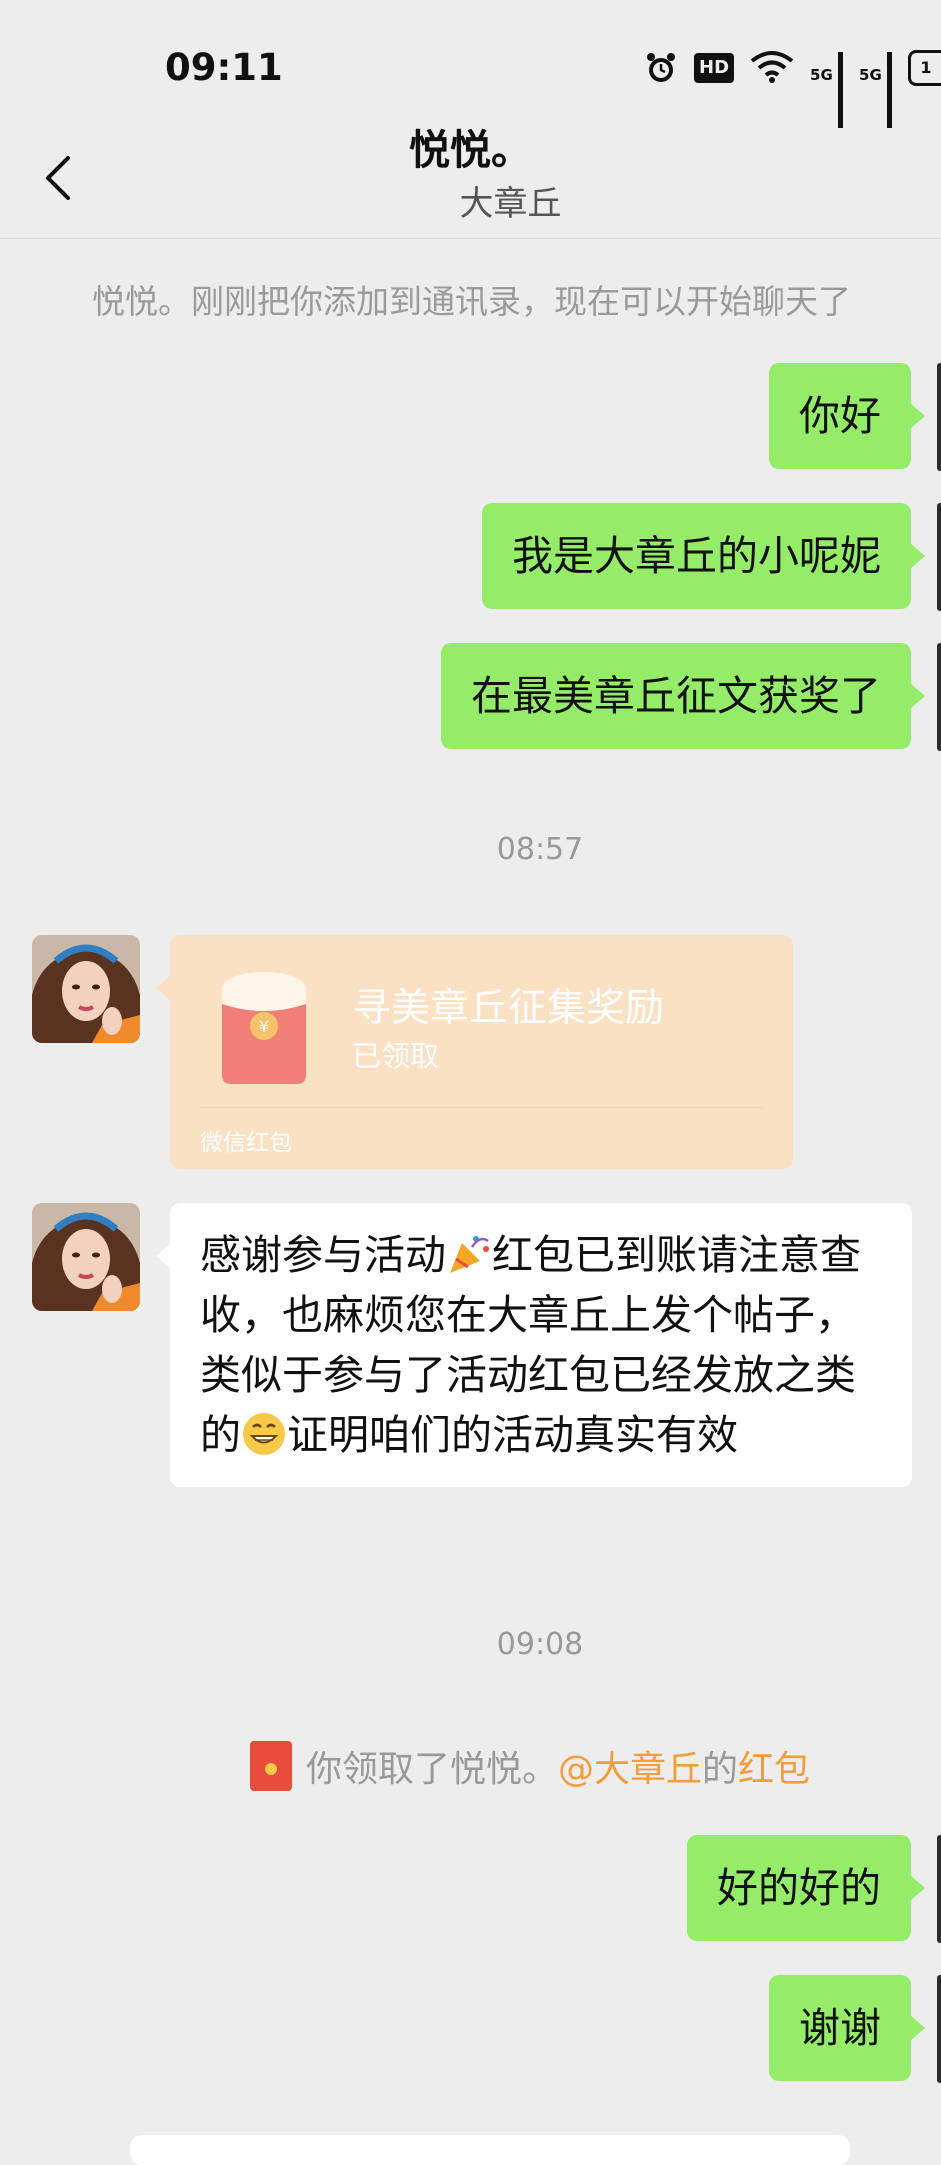 The width and height of the screenshot is (941, 2165). What do you see at coordinates (806, 1888) in the screenshot?
I see `message-bubble-mine: 好的好的` at bounding box center [806, 1888].